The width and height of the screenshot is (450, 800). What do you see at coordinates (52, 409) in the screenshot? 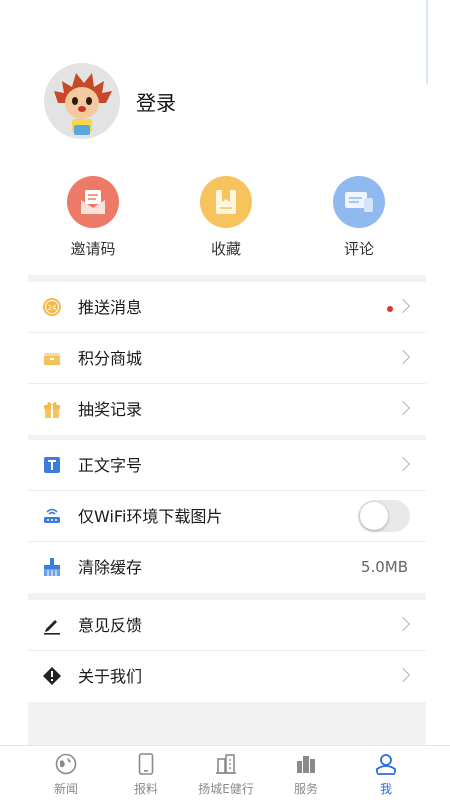
I see `gift-icon` at bounding box center [52, 409].